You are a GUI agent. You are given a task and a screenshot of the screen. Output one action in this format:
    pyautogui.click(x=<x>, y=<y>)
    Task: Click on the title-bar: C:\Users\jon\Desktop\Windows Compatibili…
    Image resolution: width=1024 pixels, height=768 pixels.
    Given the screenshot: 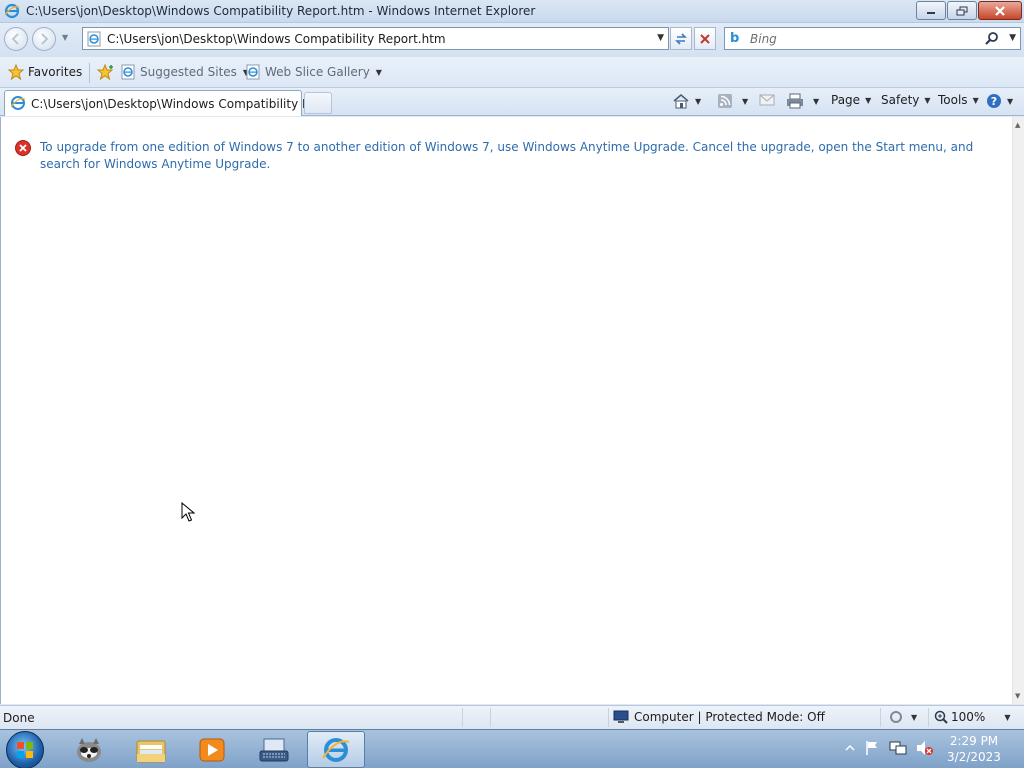 What is the action you would take?
    pyautogui.click(x=512, y=11)
    